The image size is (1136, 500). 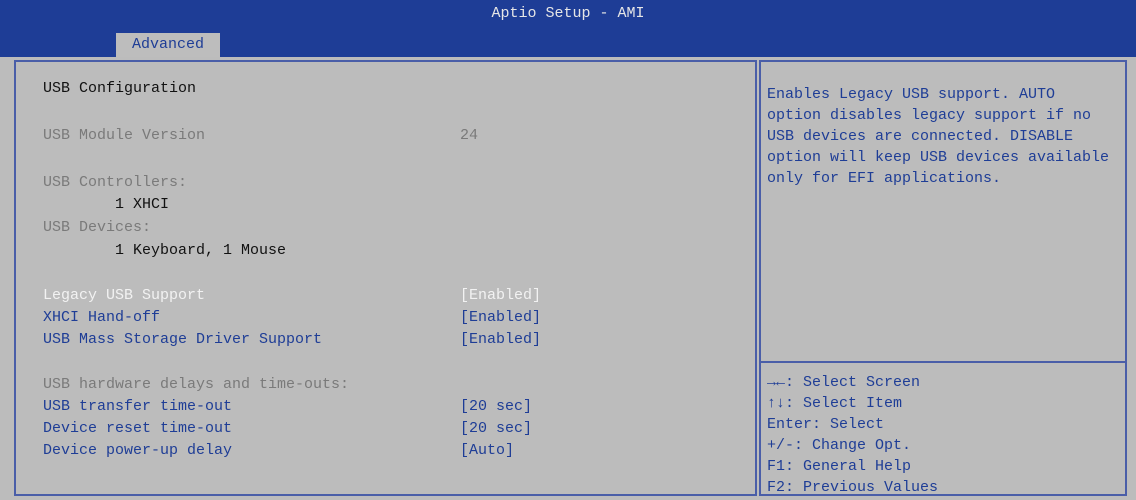 I want to click on usb-mass-storage-value: [Enabled], so click(x=500, y=340).